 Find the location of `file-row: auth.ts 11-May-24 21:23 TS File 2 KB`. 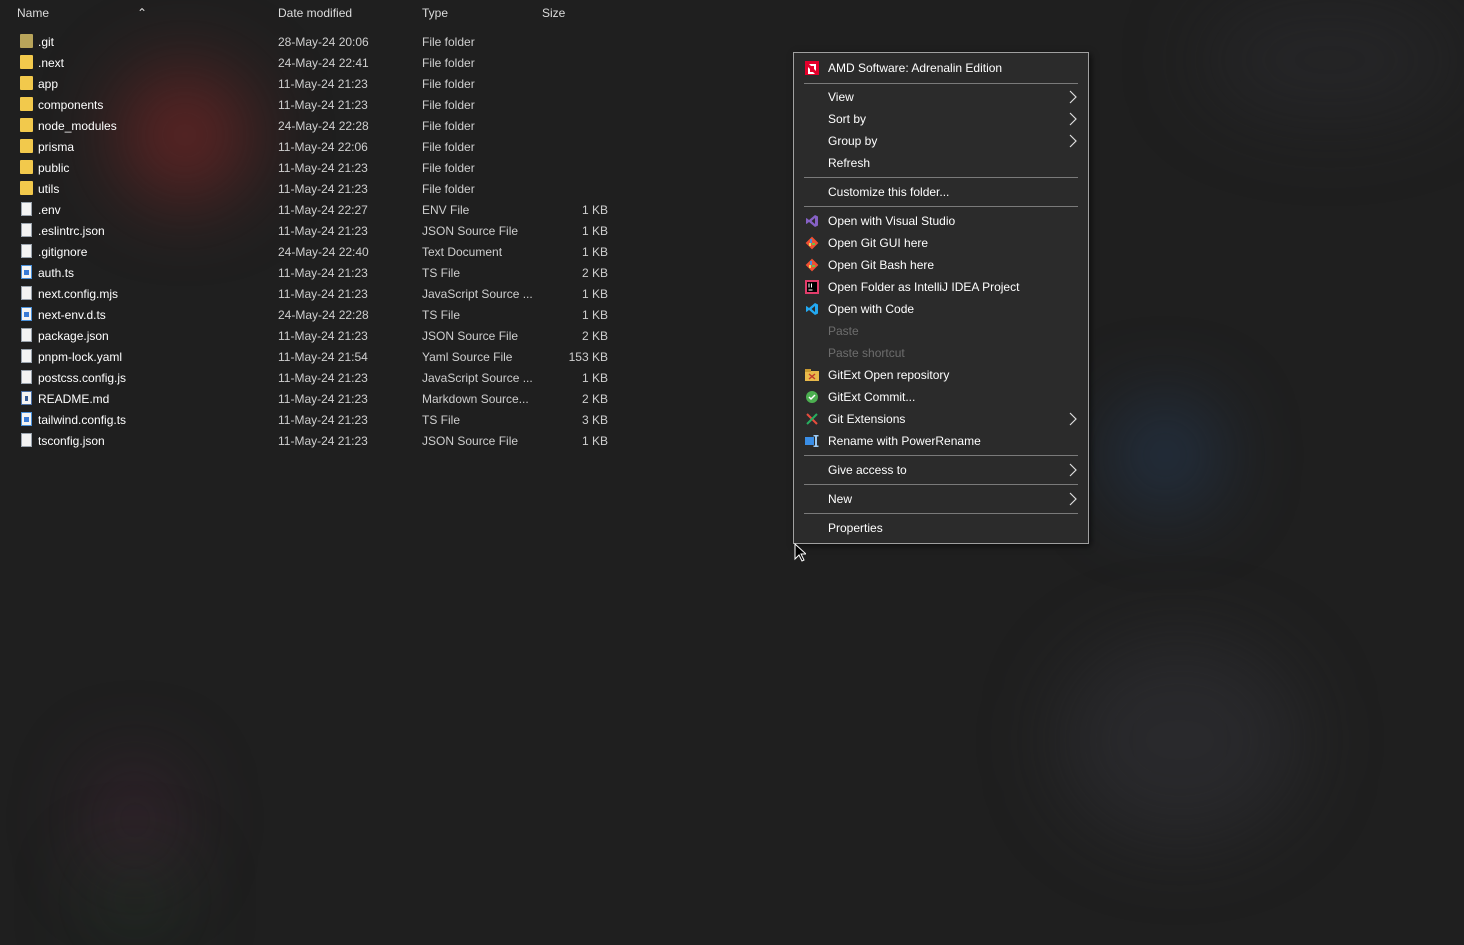

file-row: auth.ts 11-May-24 21:23 TS File 2 KB is located at coordinates (380, 272).